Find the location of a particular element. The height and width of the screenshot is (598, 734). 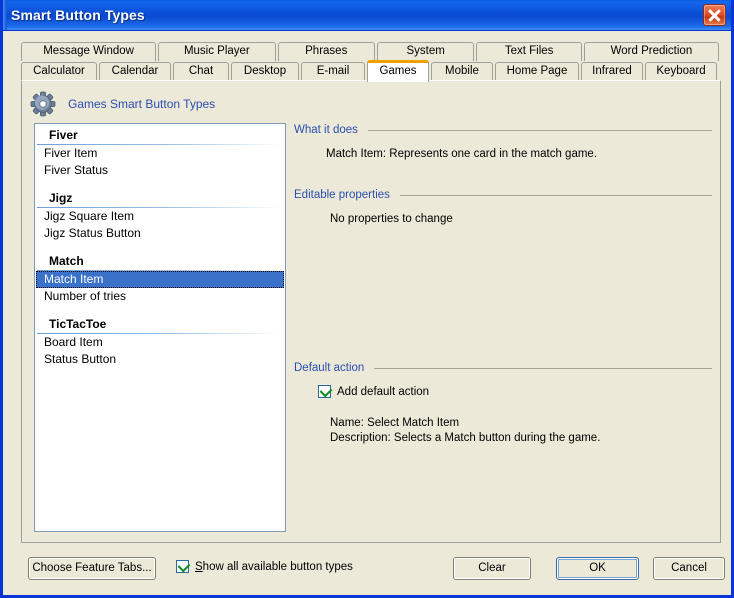

editable-properties-text: No properties to change is located at coordinates (391, 219).